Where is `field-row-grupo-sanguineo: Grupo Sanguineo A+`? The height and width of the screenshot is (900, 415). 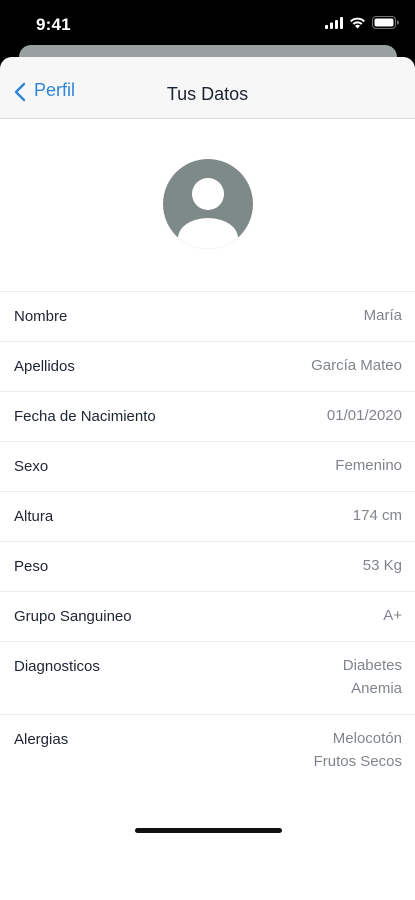
field-row-grupo-sanguineo: Grupo Sanguineo A+ is located at coordinates (207, 617).